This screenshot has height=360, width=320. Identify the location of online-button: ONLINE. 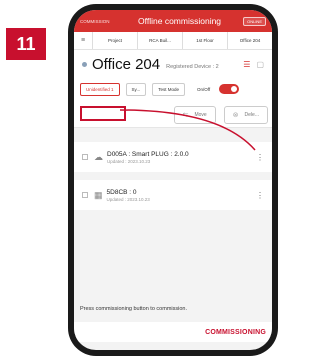
(254, 21).